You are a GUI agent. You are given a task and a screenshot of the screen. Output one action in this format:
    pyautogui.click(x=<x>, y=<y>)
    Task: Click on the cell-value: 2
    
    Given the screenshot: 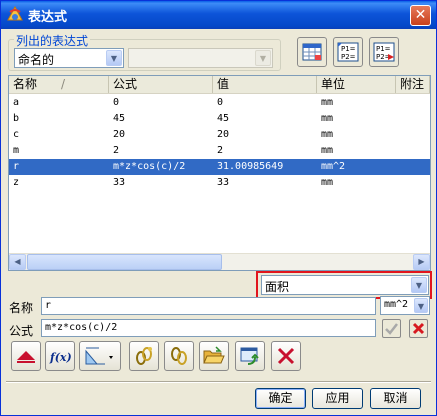 What is the action you would take?
    pyautogui.click(x=220, y=150)
    